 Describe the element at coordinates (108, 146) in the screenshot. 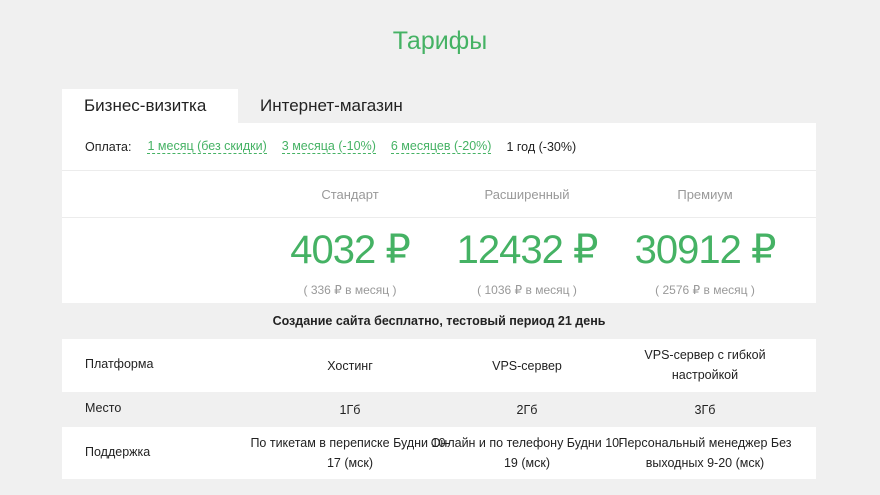

I see `payment-label: Оплата:` at that location.